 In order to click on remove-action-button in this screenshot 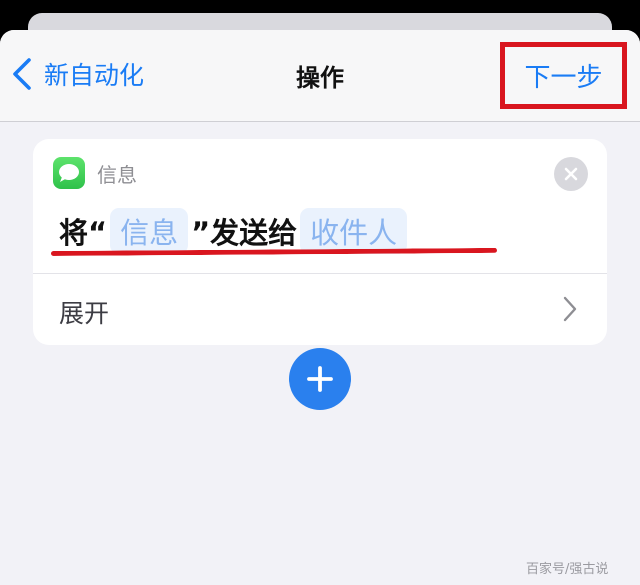, I will do `click(571, 174)`.